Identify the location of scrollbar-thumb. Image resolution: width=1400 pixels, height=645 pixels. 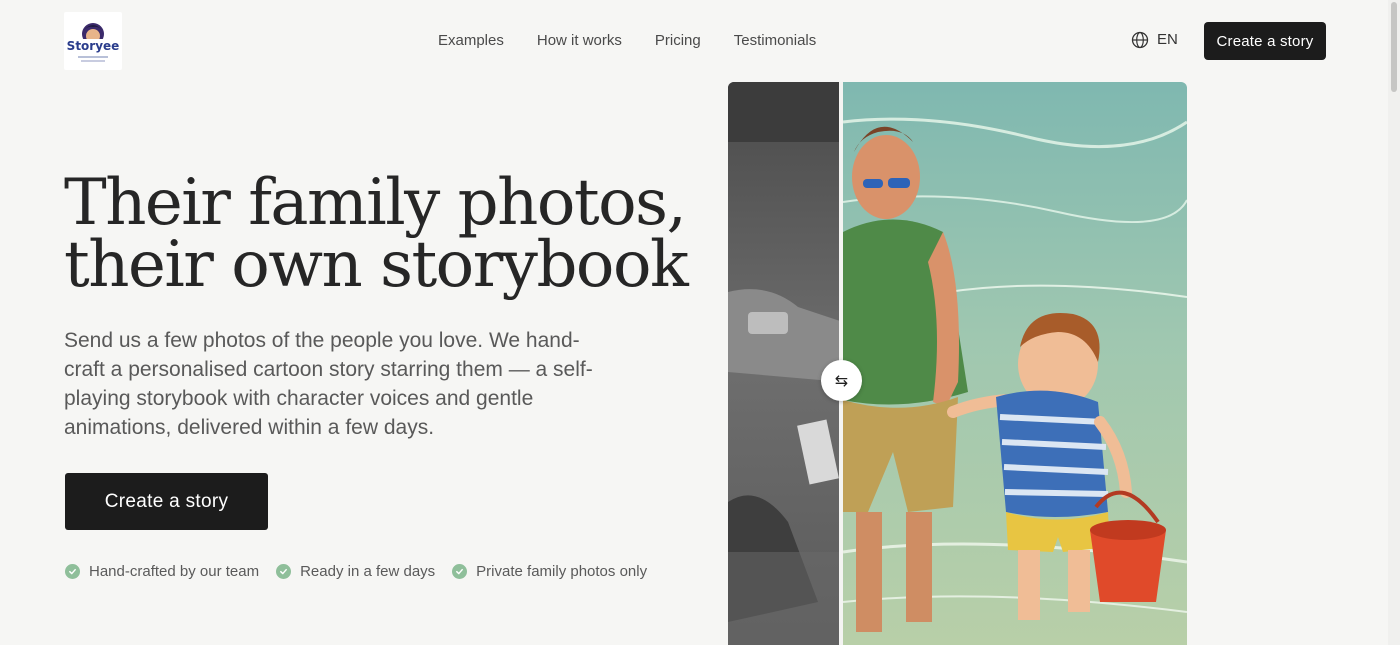
(1394, 47).